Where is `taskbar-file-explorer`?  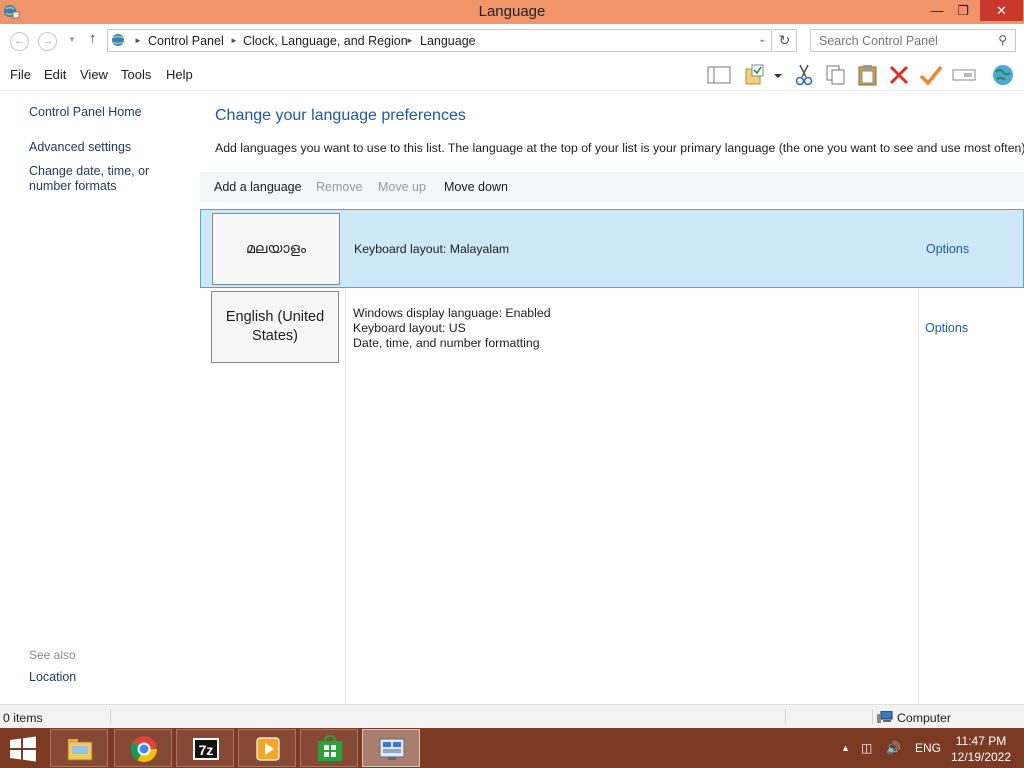 taskbar-file-explorer is located at coordinates (79, 748).